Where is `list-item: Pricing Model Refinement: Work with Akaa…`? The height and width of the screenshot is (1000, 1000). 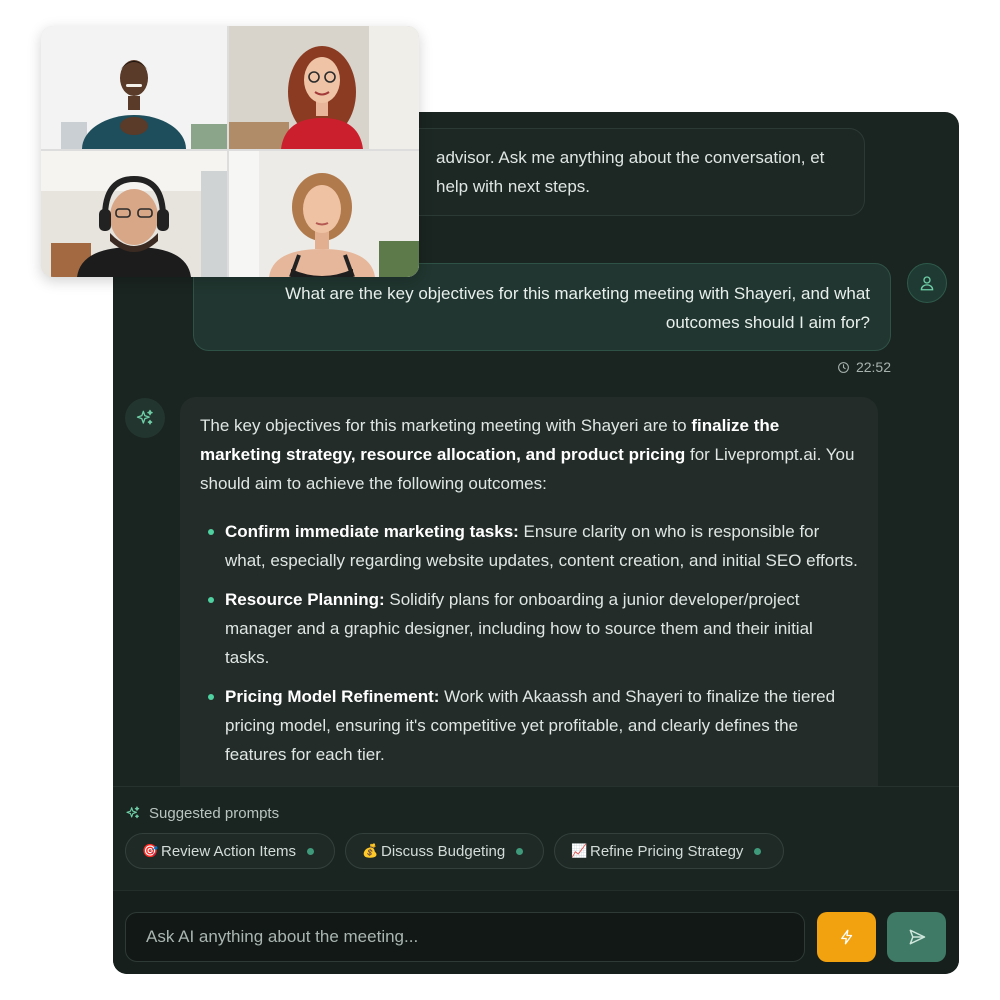
list-item: Pricing Model Refinement: Work with Akaa… is located at coordinates (529, 725).